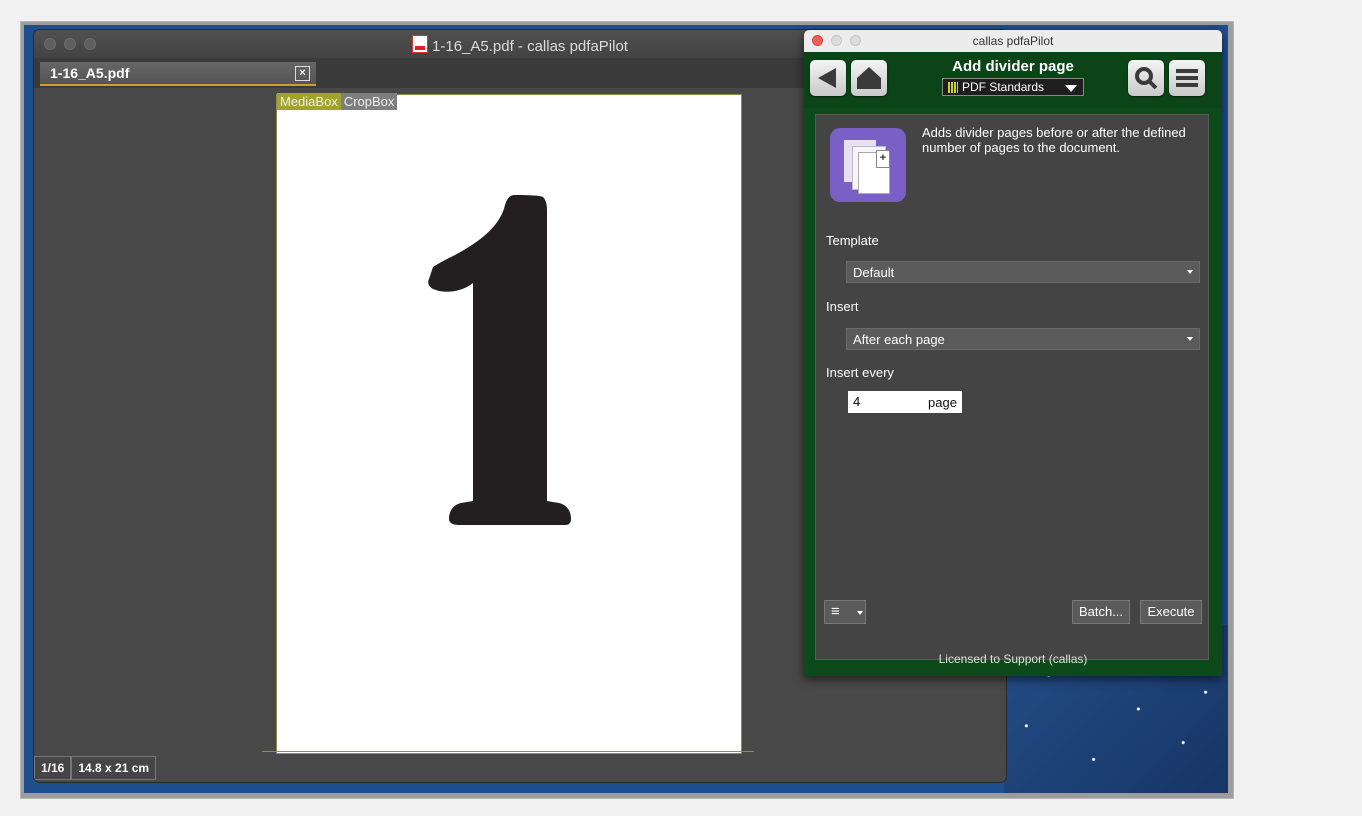 Image resolution: width=1362 pixels, height=816 pixels. I want to click on insert-label: Insert, so click(842, 306).